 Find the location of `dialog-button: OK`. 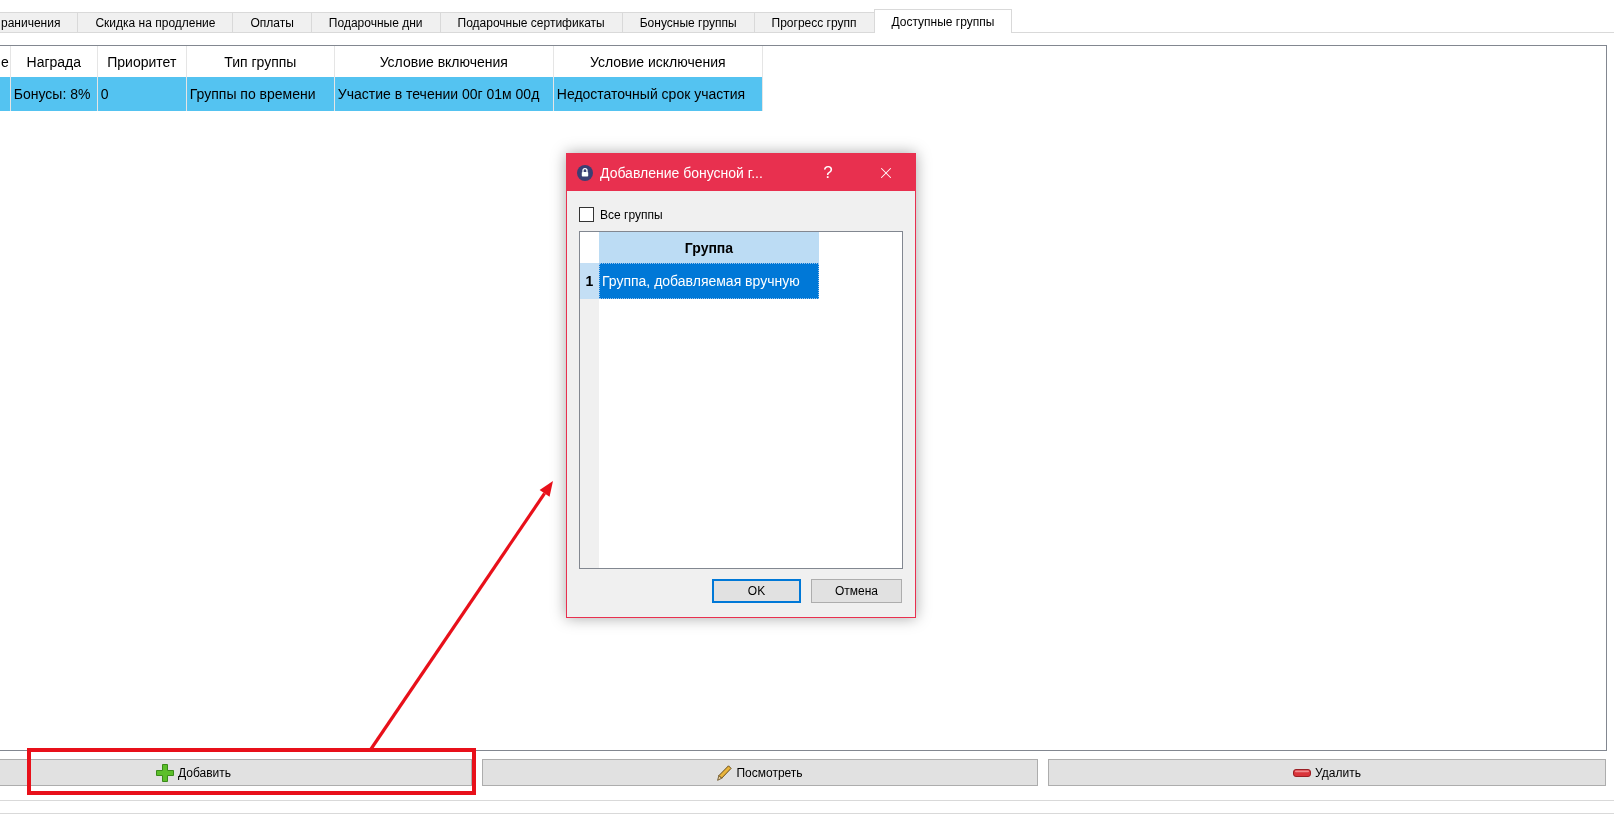

dialog-button: OK is located at coordinates (756, 591).